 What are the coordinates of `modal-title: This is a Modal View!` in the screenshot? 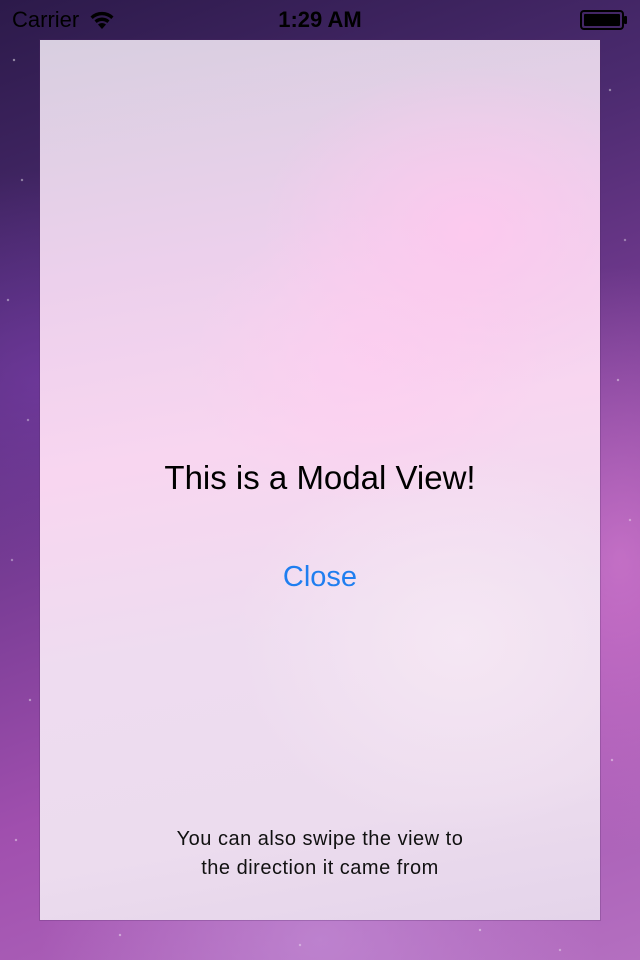 It's located at (320, 477).